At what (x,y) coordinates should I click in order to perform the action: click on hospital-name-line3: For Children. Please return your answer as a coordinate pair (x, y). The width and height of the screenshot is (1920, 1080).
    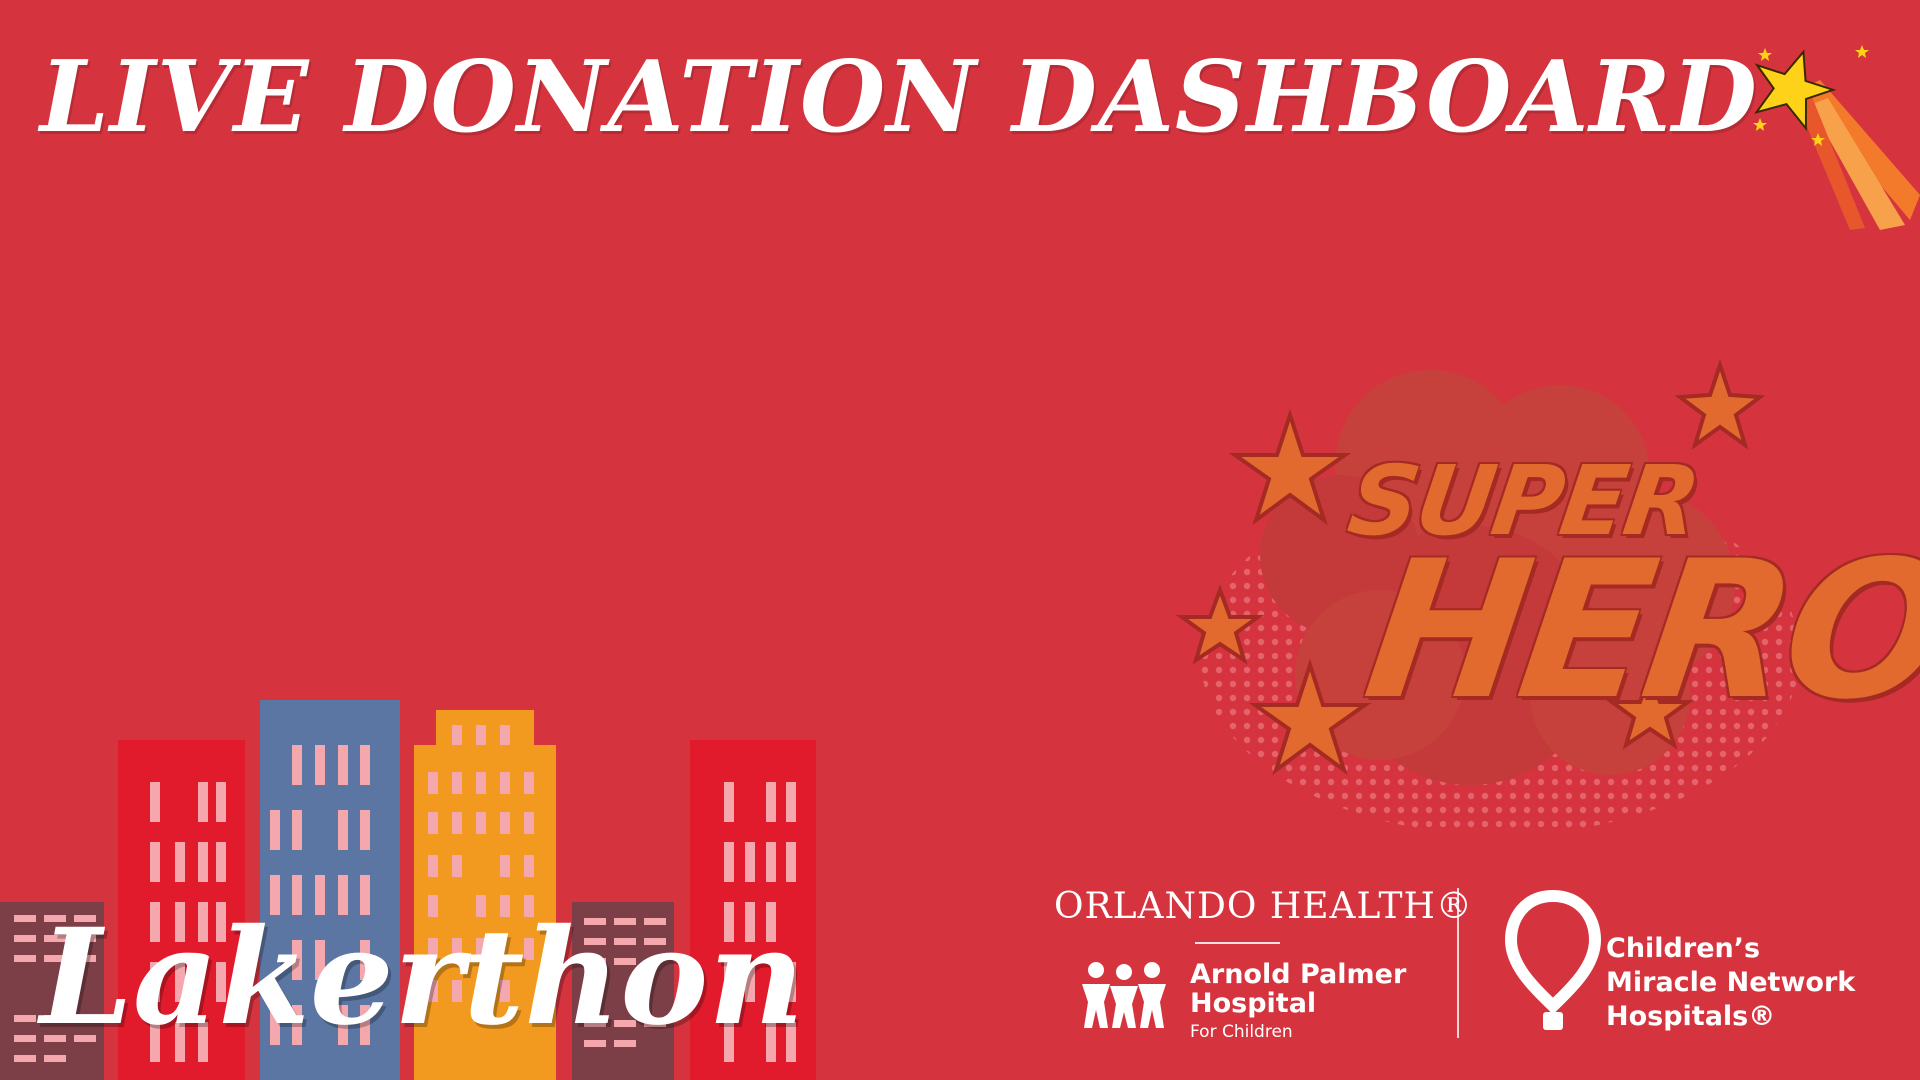
    Looking at the image, I should click on (1241, 1032).